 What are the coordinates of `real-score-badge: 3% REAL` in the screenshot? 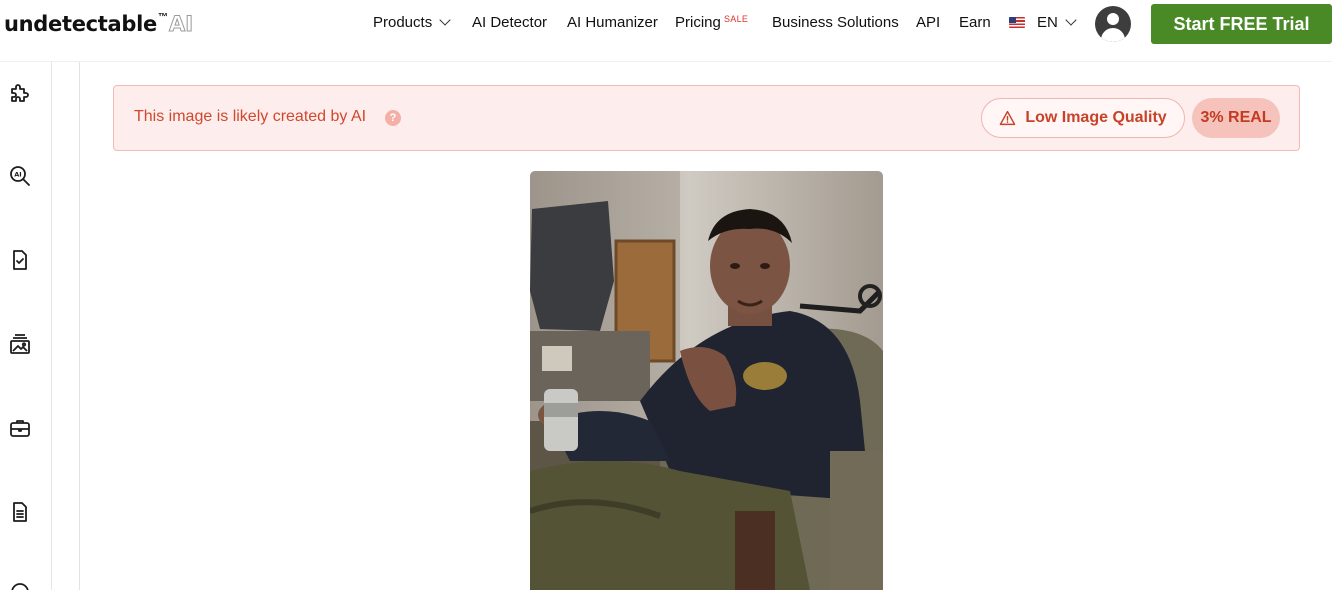 It's located at (1236, 118).